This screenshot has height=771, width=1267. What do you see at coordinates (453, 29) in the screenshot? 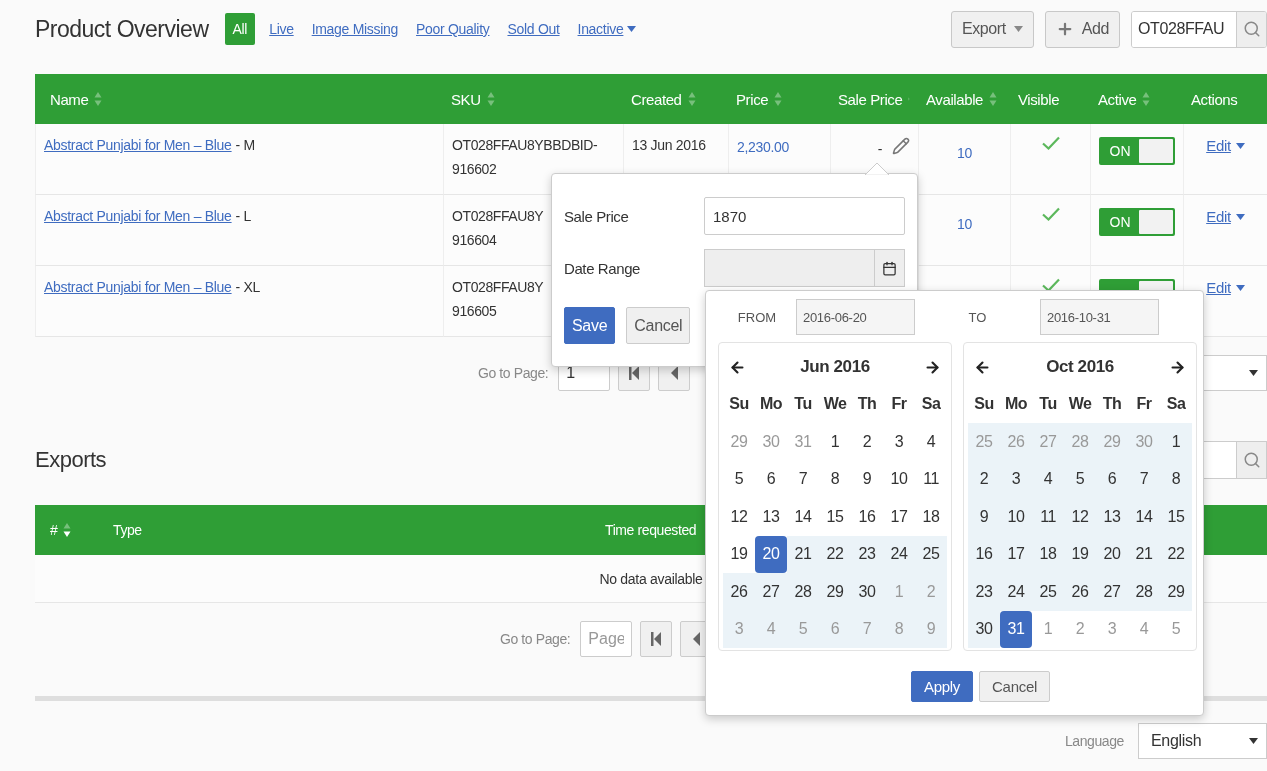
I see `filter-tab: Poor Quality` at bounding box center [453, 29].